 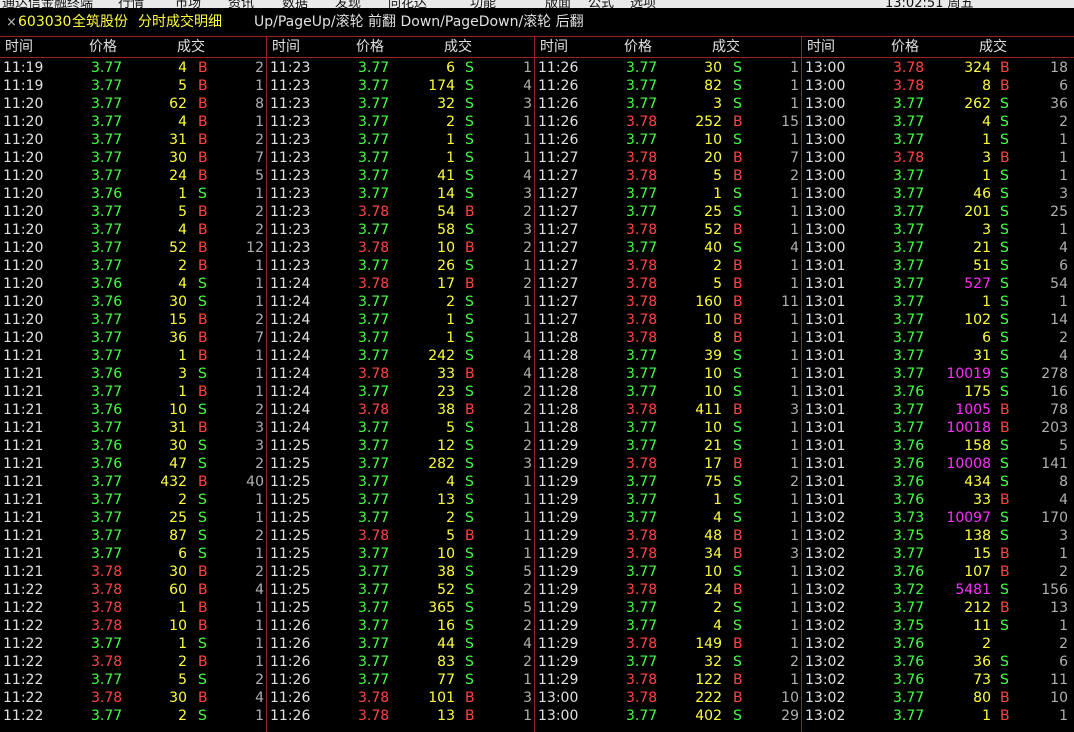 I want to click on tick-row: 11:29 3.77 1 S 1, so click(x=668, y=500).